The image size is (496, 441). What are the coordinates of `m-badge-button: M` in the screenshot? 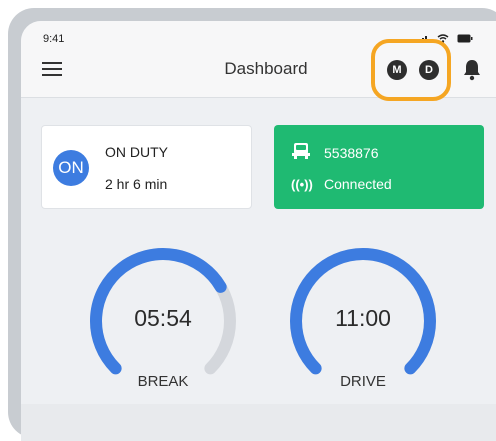 It's located at (397, 70).